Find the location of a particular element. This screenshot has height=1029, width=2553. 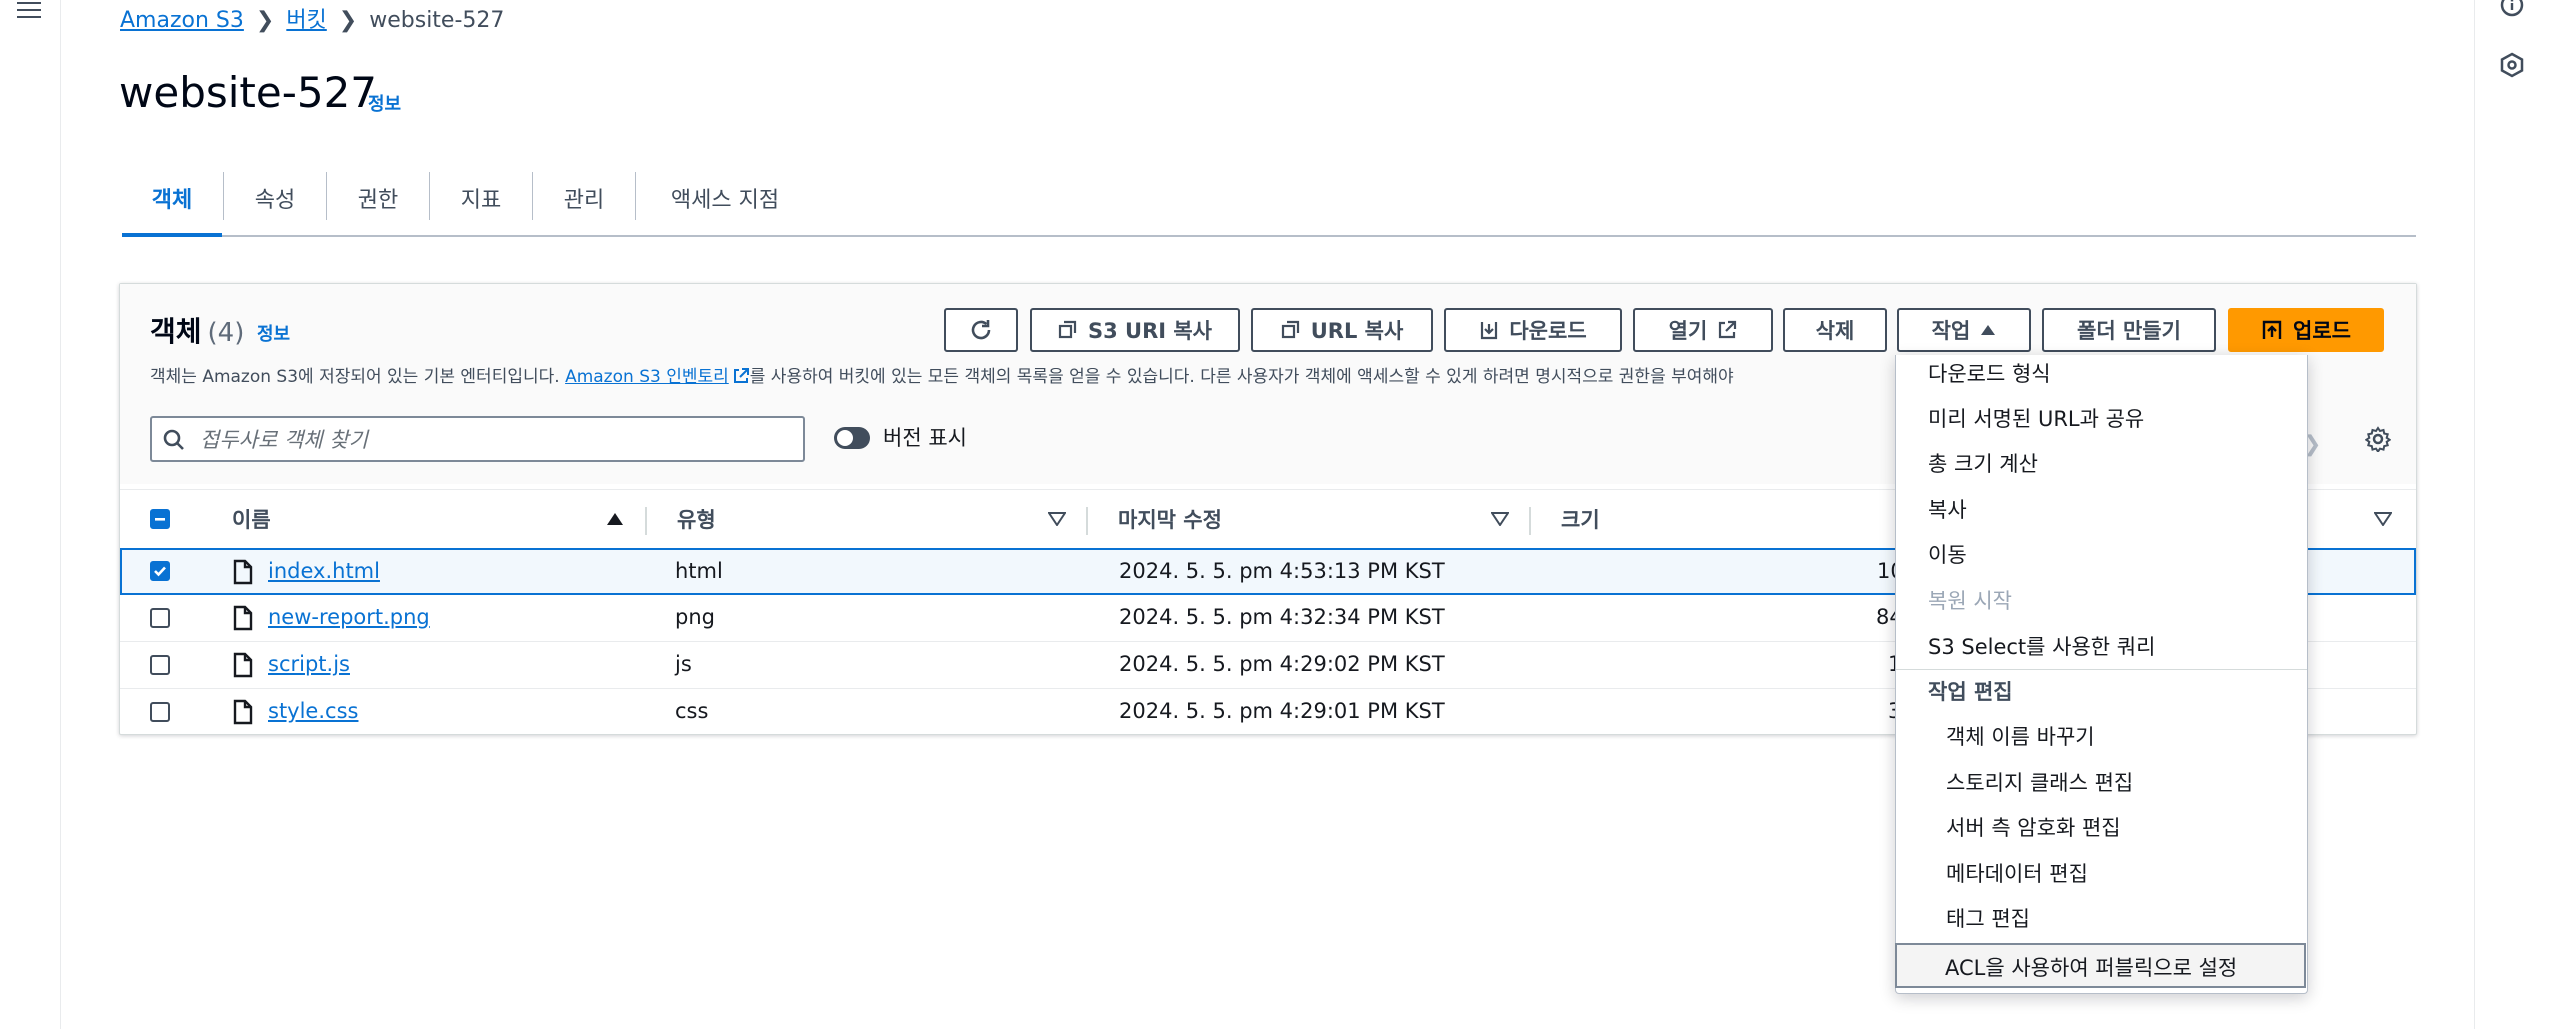

breadcrumb-buckets: 버킷 is located at coordinates (306, 20).